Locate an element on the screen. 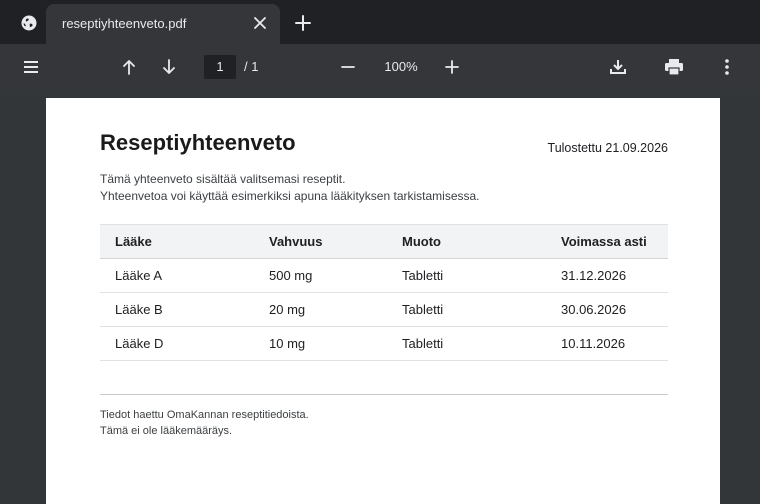 This screenshot has height=504, width=760. medicine-strength: 10 mg is located at coordinates (320, 343).